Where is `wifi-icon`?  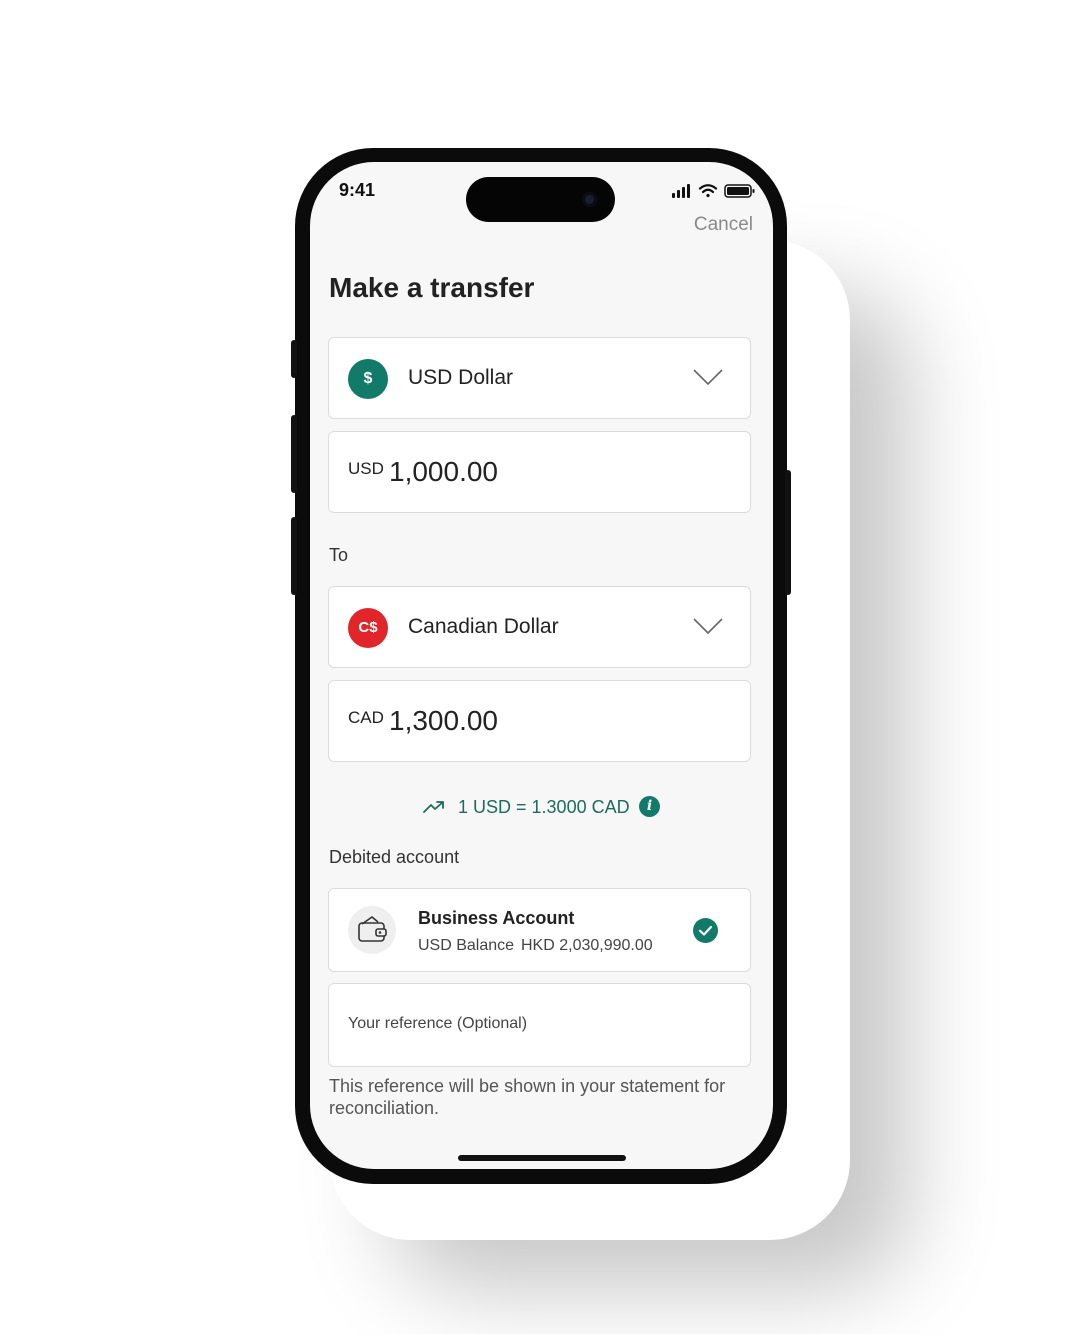
wifi-icon is located at coordinates (708, 191).